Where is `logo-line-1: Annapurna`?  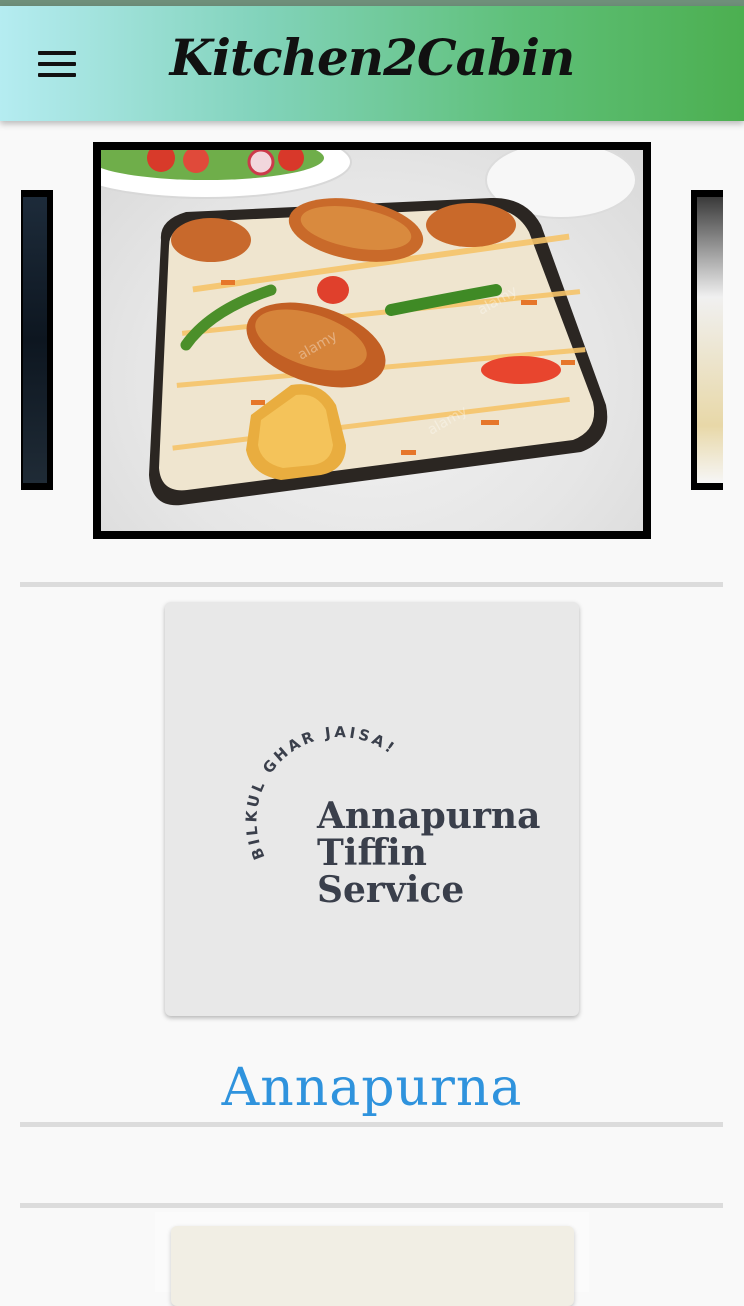
logo-line-1: Annapurna is located at coordinates (429, 816).